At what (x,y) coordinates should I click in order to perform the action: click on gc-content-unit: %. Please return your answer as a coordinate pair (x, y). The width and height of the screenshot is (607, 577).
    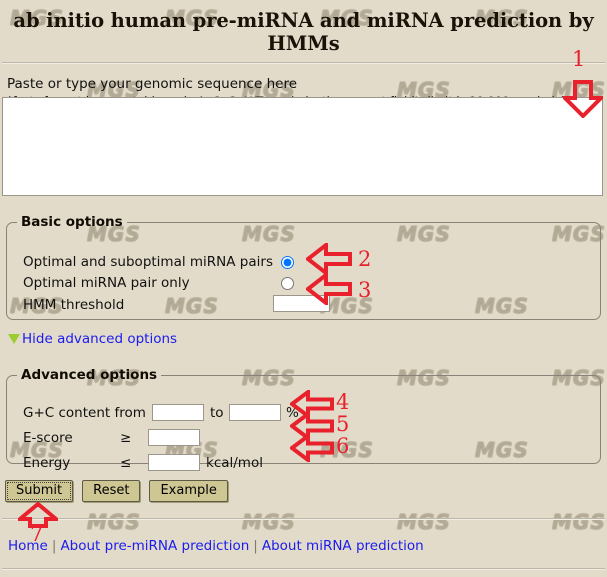
    Looking at the image, I should click on (292, 413).